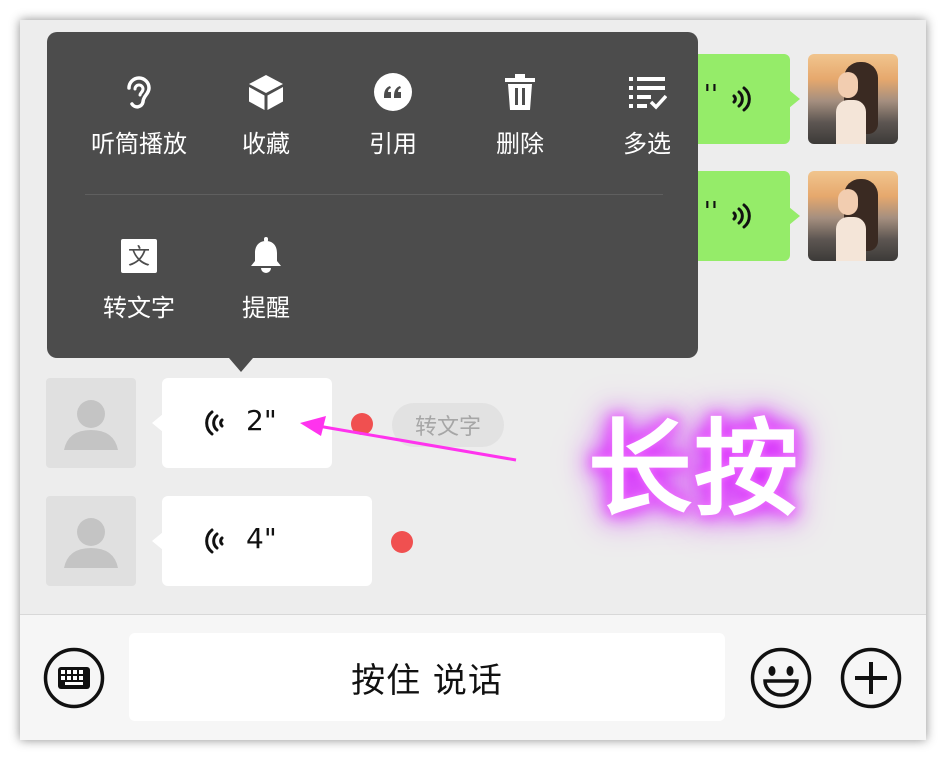  I want to click on hold-to-talk-button: 按住 说话, so click(427, 677).